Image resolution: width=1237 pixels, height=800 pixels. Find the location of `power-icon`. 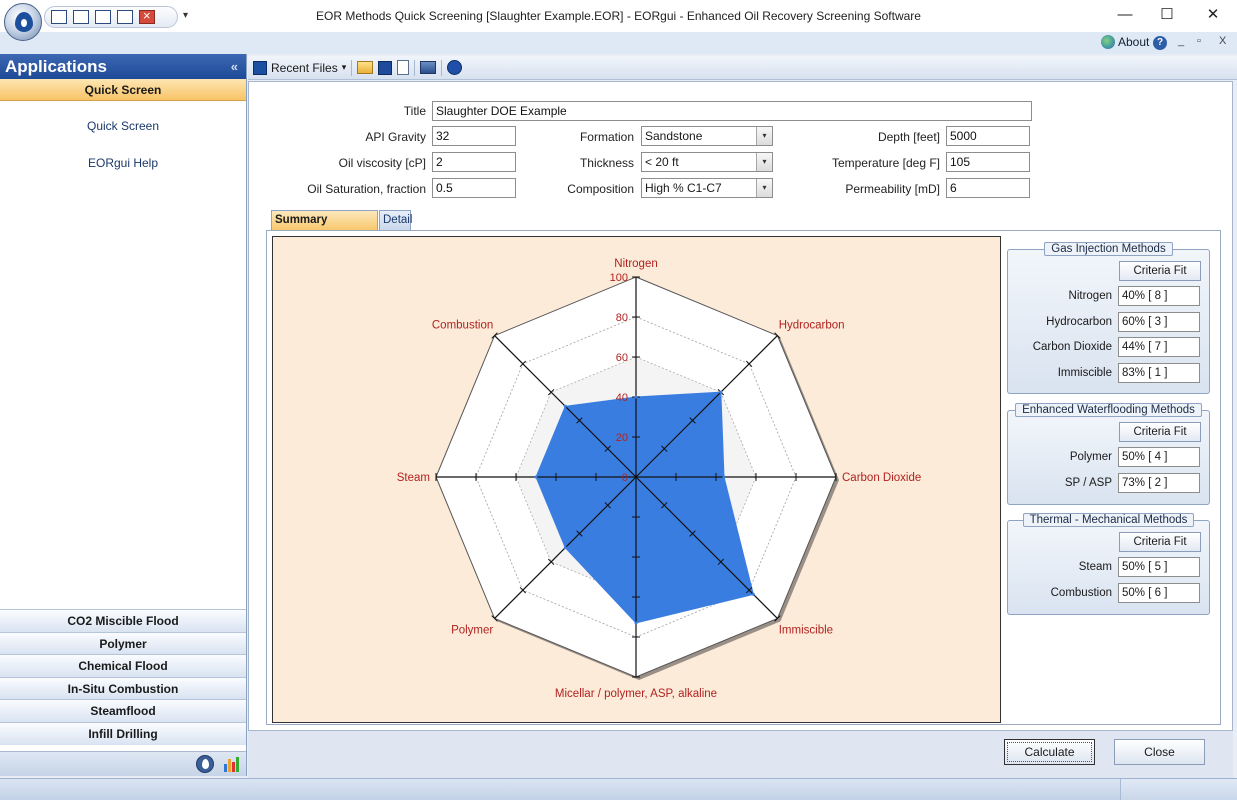

power-icon is located at coordinates (455, 67).